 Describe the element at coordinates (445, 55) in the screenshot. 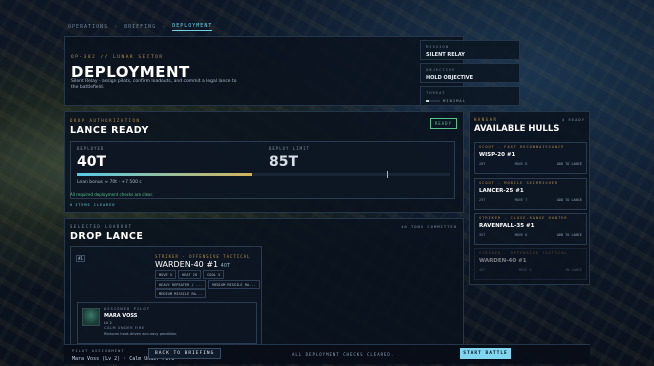

I see `mission-value: SILENT RELAY` at that location.